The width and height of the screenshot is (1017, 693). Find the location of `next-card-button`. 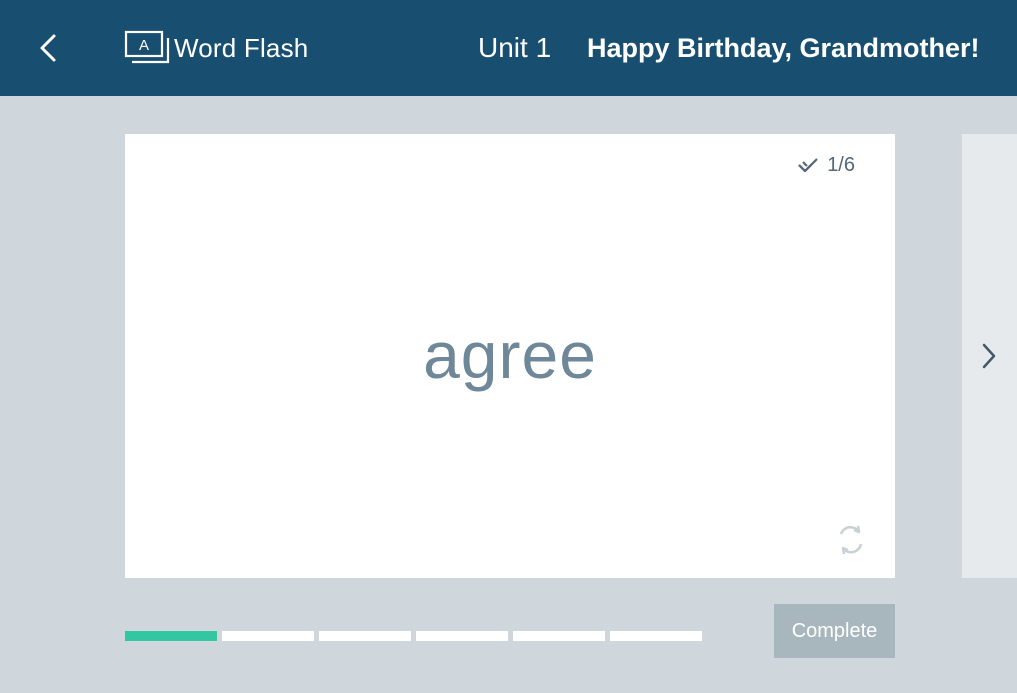

next-card-button is located at coordinates (989, 356).